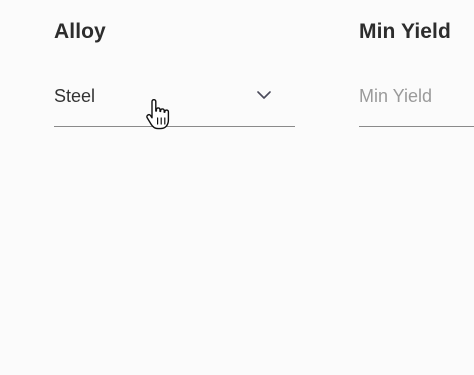  Describe the element at coordinates (80, 31) in the screenshot. I see `alloy-label: Alloy` at that location.